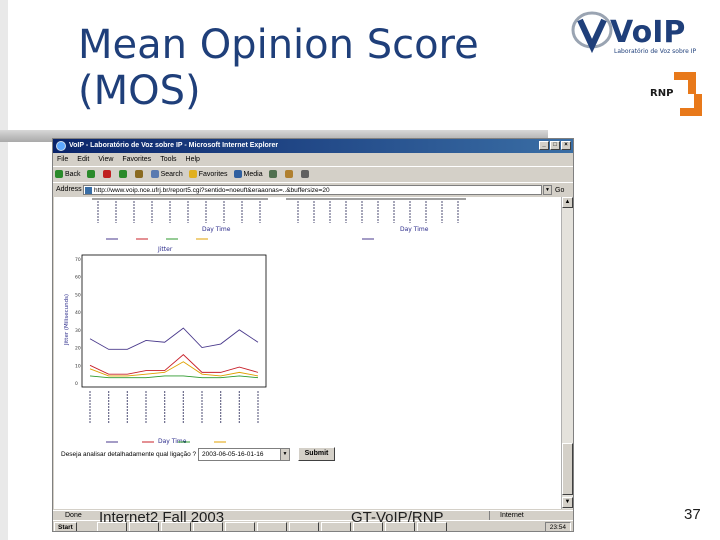  Describe the element at coordinates (559, 191) in the screenshot. I see `go-button: Go` at that location.